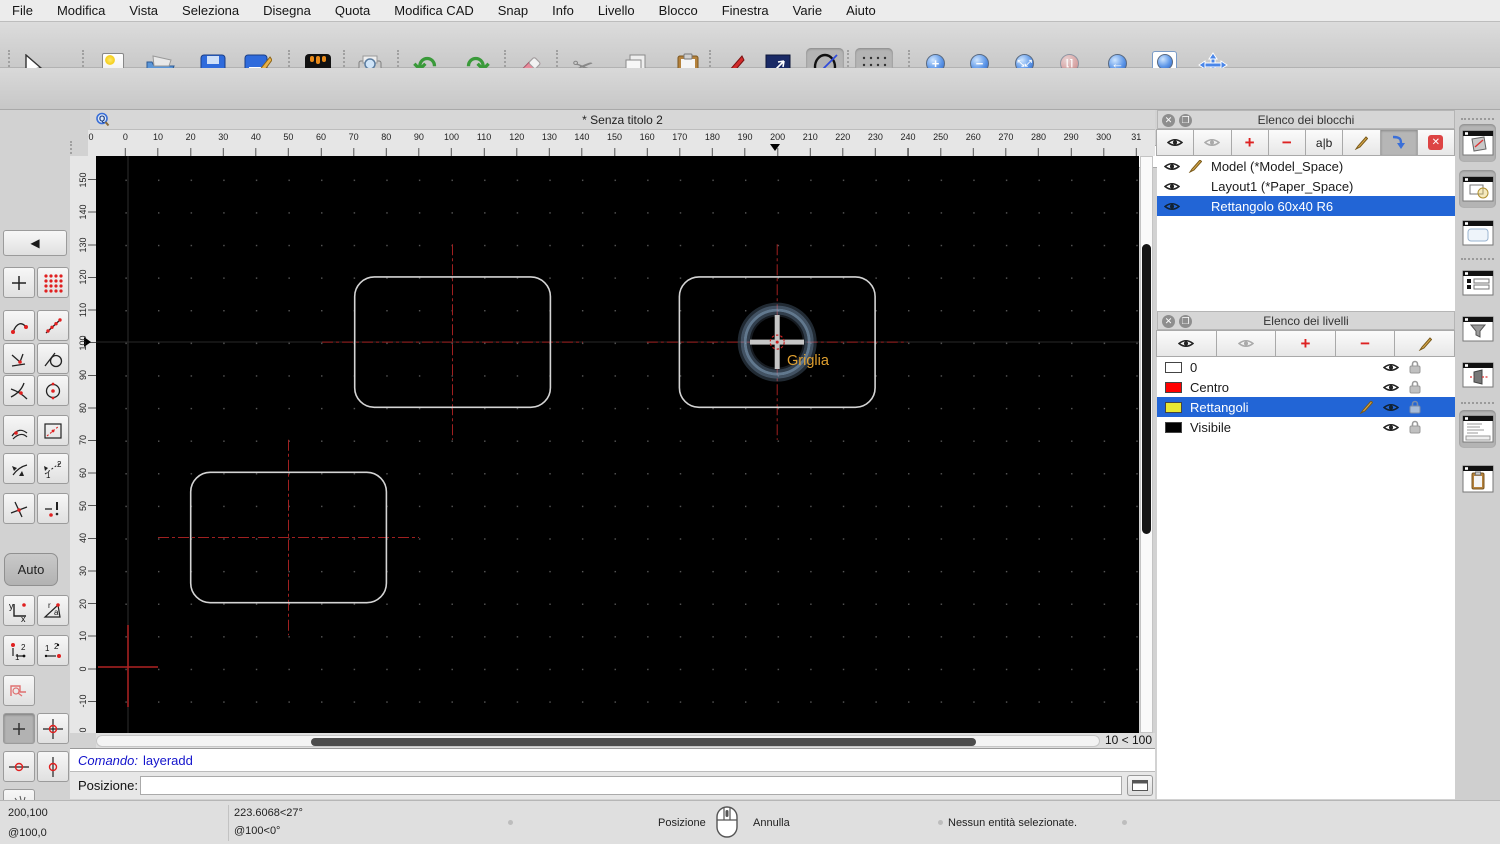  What do you see at coordinates (1306, 407) in the screenshot?
I see `layer-row-rettangoli: Rettangoli` at bounding box center [1306, 407].